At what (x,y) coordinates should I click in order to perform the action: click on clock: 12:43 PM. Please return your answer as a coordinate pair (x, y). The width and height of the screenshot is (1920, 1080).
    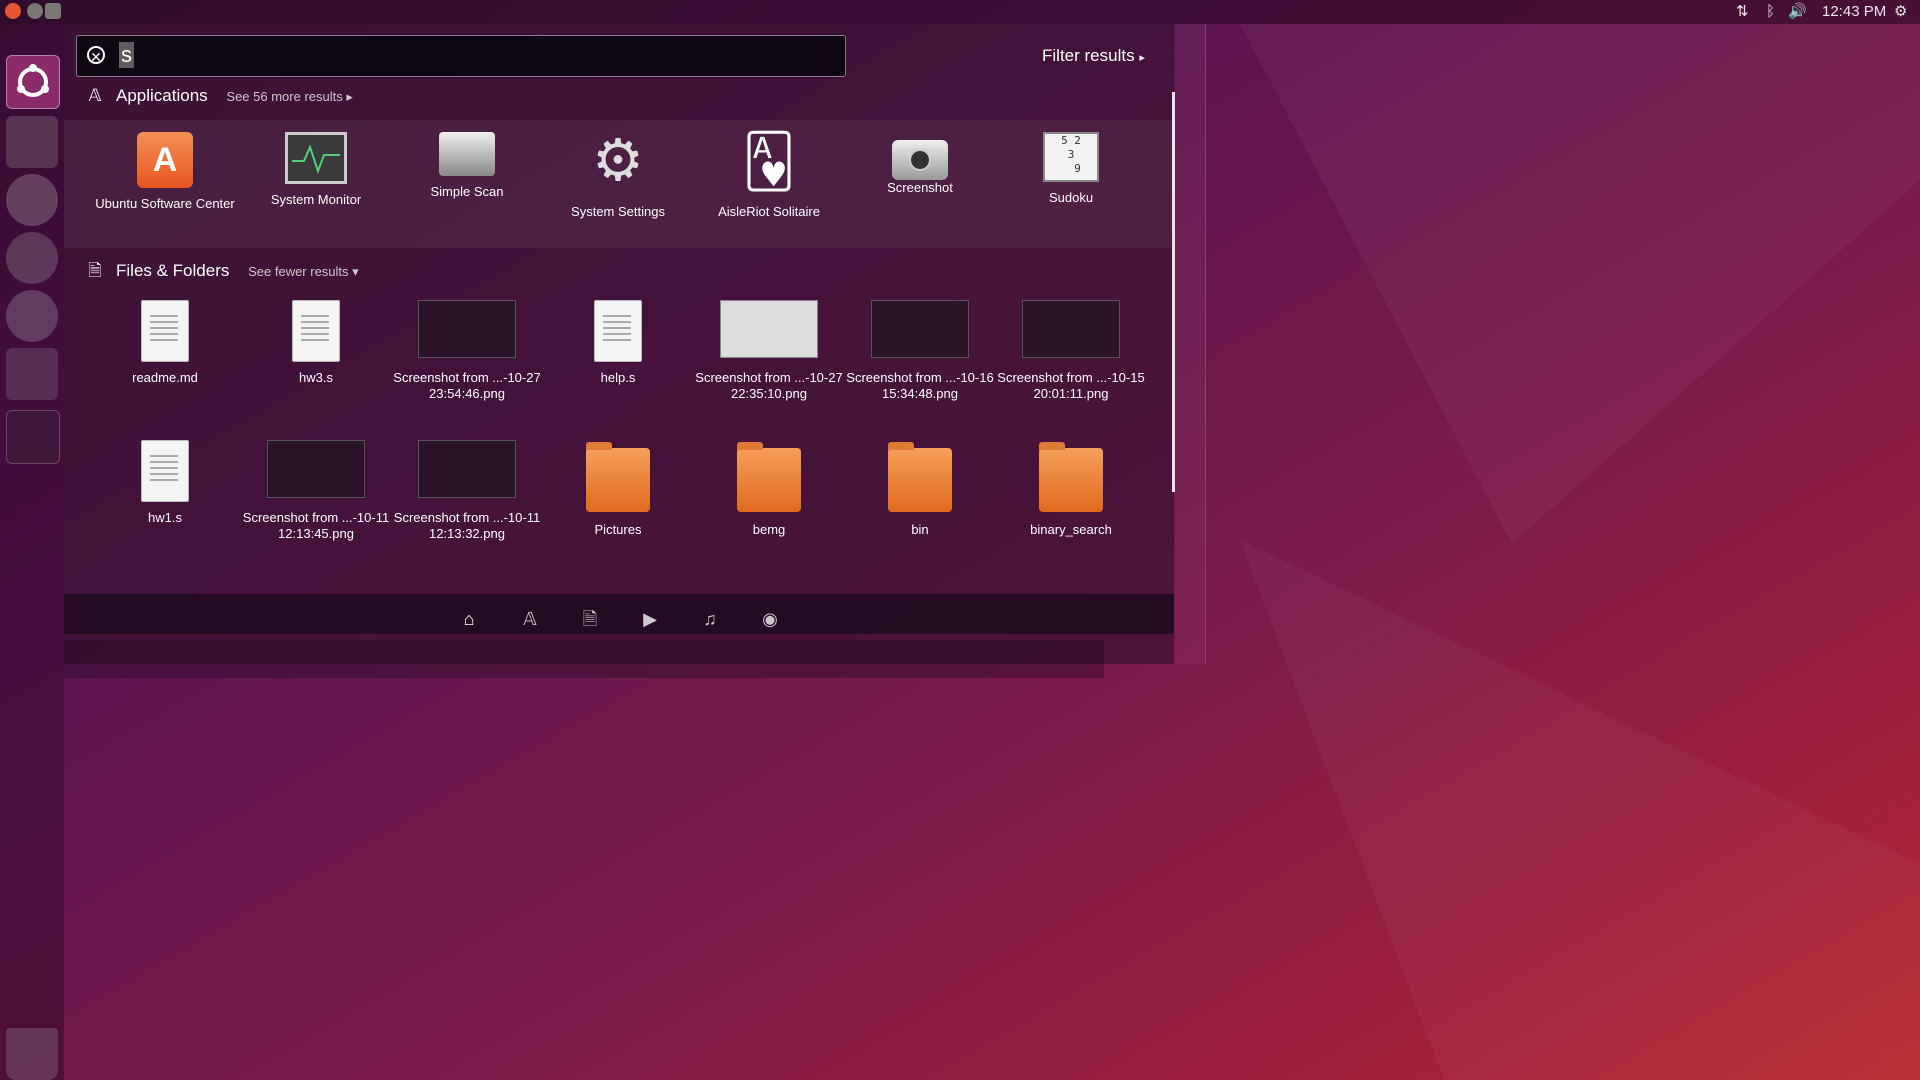
    Looking at the image, I should click on (1854, 12).